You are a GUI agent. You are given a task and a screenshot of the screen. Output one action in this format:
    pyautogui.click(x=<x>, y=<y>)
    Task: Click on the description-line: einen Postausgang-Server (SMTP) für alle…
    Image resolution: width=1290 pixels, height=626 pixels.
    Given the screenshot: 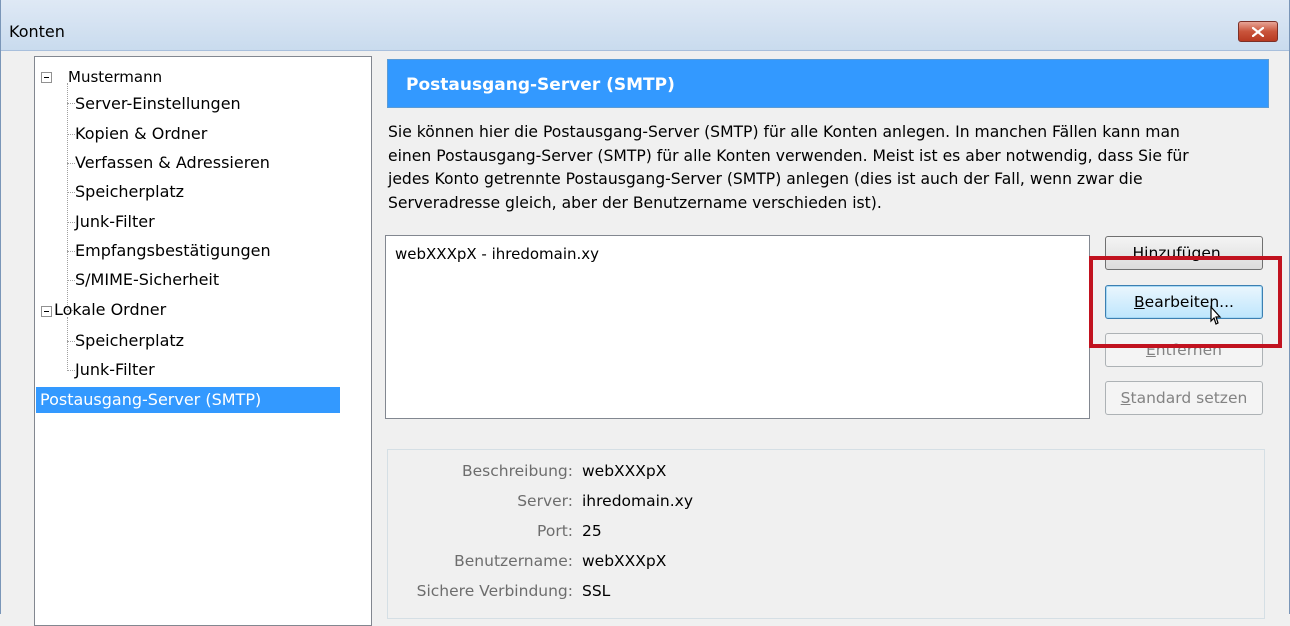 What is the action you would take?
    pyautogui.click(x=788, y=155)
    